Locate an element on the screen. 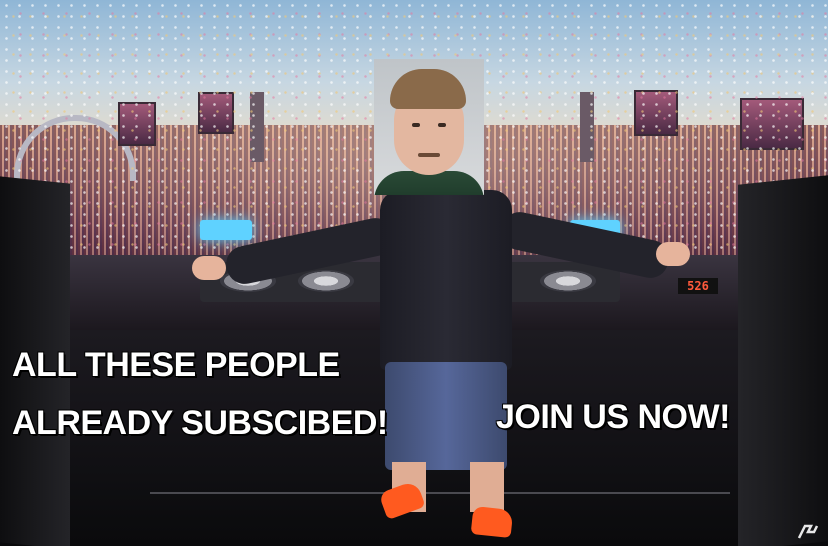  right-leg is located at coordinates (487, 487).